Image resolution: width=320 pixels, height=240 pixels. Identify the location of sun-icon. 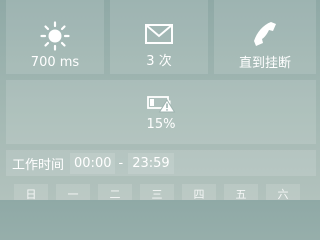
(55, 35).